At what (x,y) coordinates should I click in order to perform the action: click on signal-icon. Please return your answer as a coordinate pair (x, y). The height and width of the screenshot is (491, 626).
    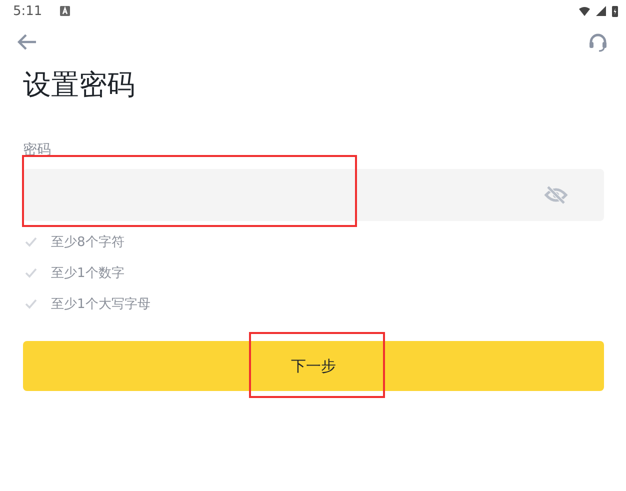
    Looking at the image, I should click on (601, 11).